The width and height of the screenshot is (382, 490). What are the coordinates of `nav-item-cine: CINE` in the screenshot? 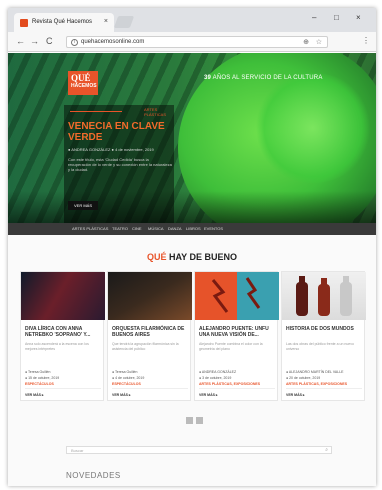 It's located at (137, 228).